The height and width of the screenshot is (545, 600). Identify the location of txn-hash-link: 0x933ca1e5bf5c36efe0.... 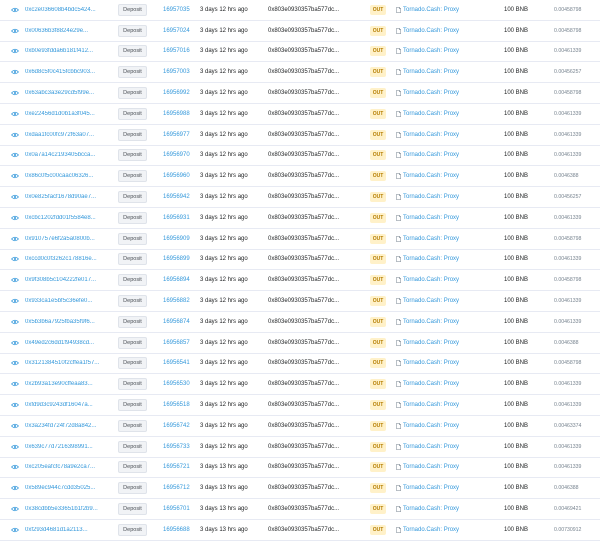
(71, 301).